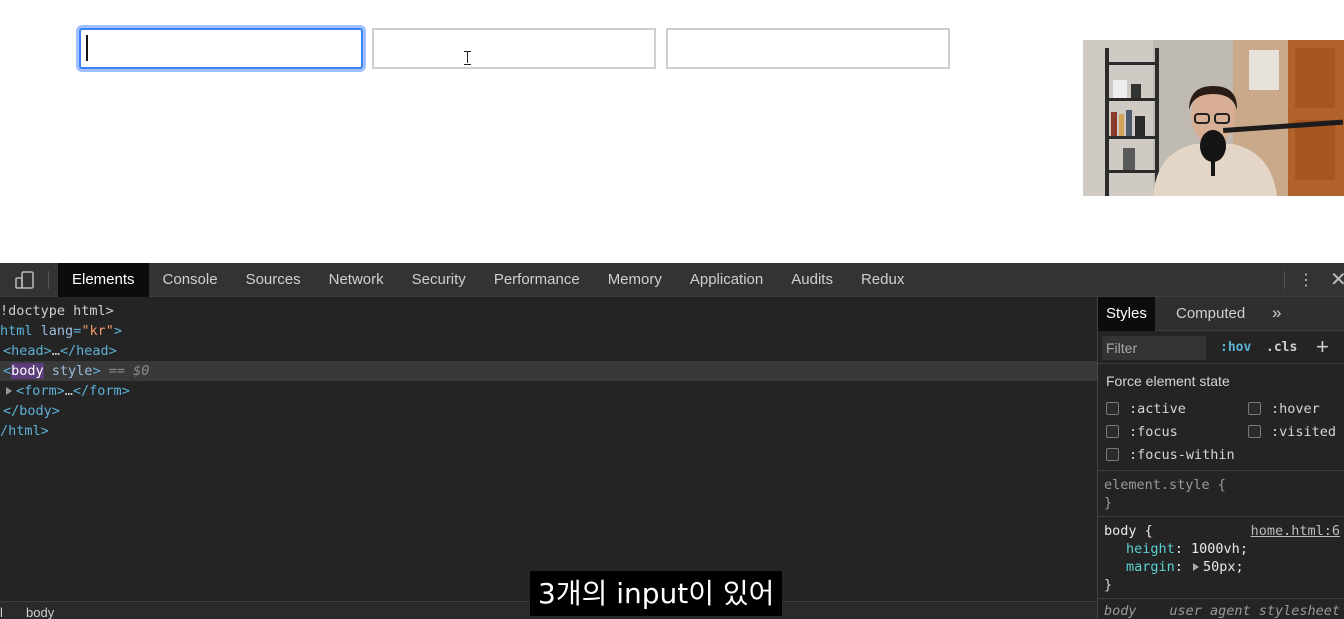 The image size is (1344, 619). I want to click on close-icon: ✕, so click(1337, 280).